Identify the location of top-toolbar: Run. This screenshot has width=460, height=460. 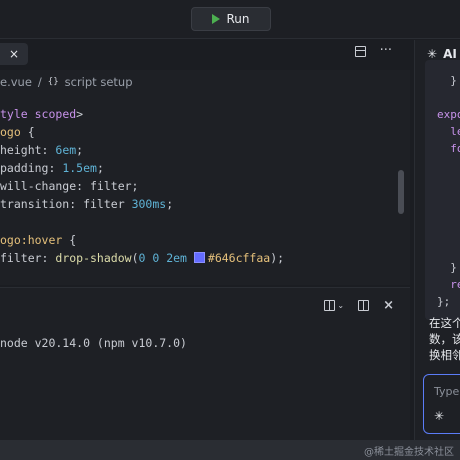
(230, 19).